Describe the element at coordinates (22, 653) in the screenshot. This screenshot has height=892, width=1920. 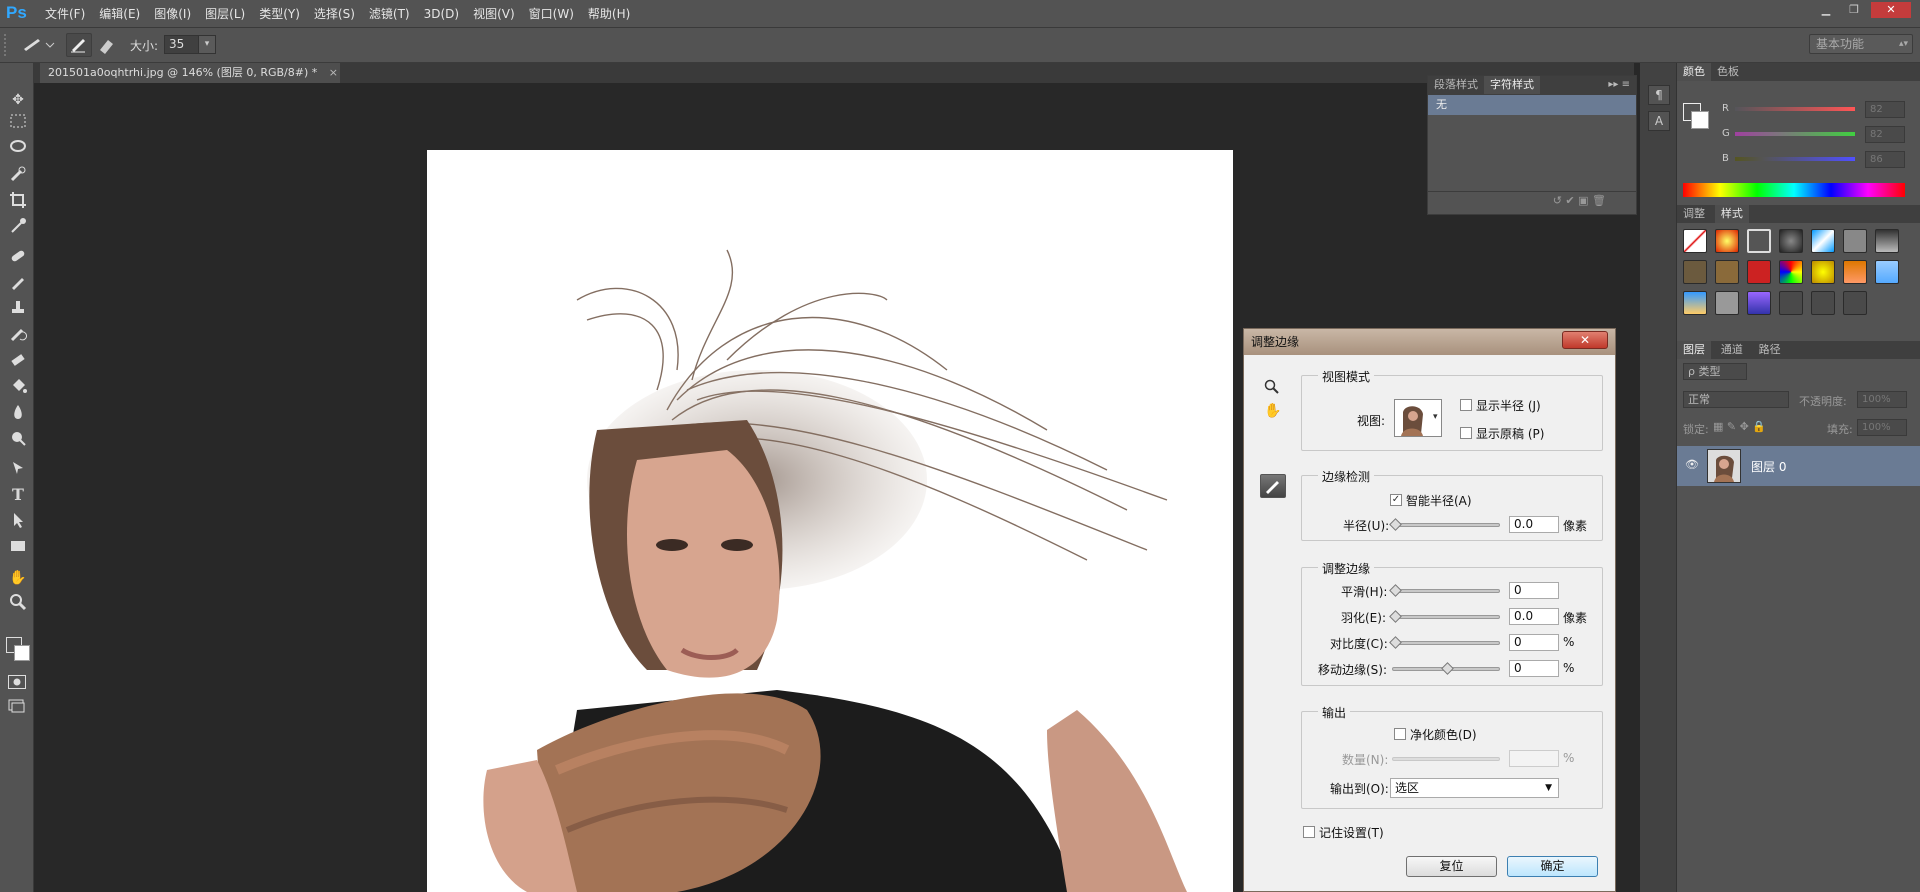
I see `background-color-swatch` at that location.